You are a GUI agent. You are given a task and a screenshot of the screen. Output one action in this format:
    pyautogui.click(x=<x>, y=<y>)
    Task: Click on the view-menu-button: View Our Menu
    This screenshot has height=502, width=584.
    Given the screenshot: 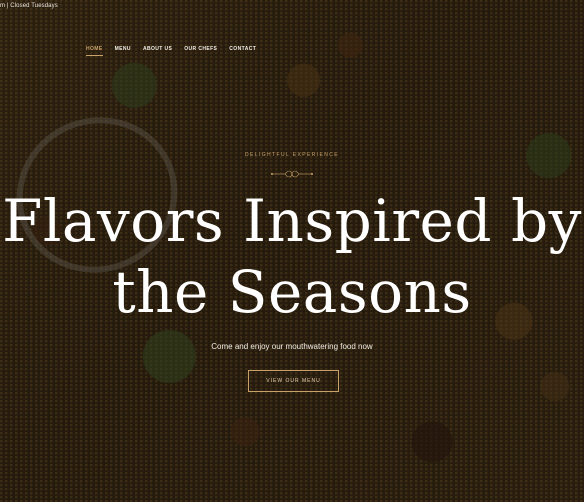 What is the action you would take?
    pyautogui.click(x=293, y=381)
    